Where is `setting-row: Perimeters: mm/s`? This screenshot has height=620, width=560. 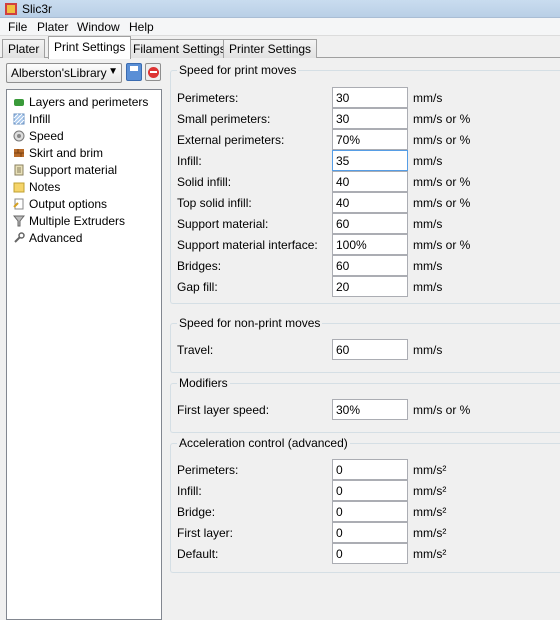 setting-row: Perimeters: mm/s is located at coordinates (368, 97).